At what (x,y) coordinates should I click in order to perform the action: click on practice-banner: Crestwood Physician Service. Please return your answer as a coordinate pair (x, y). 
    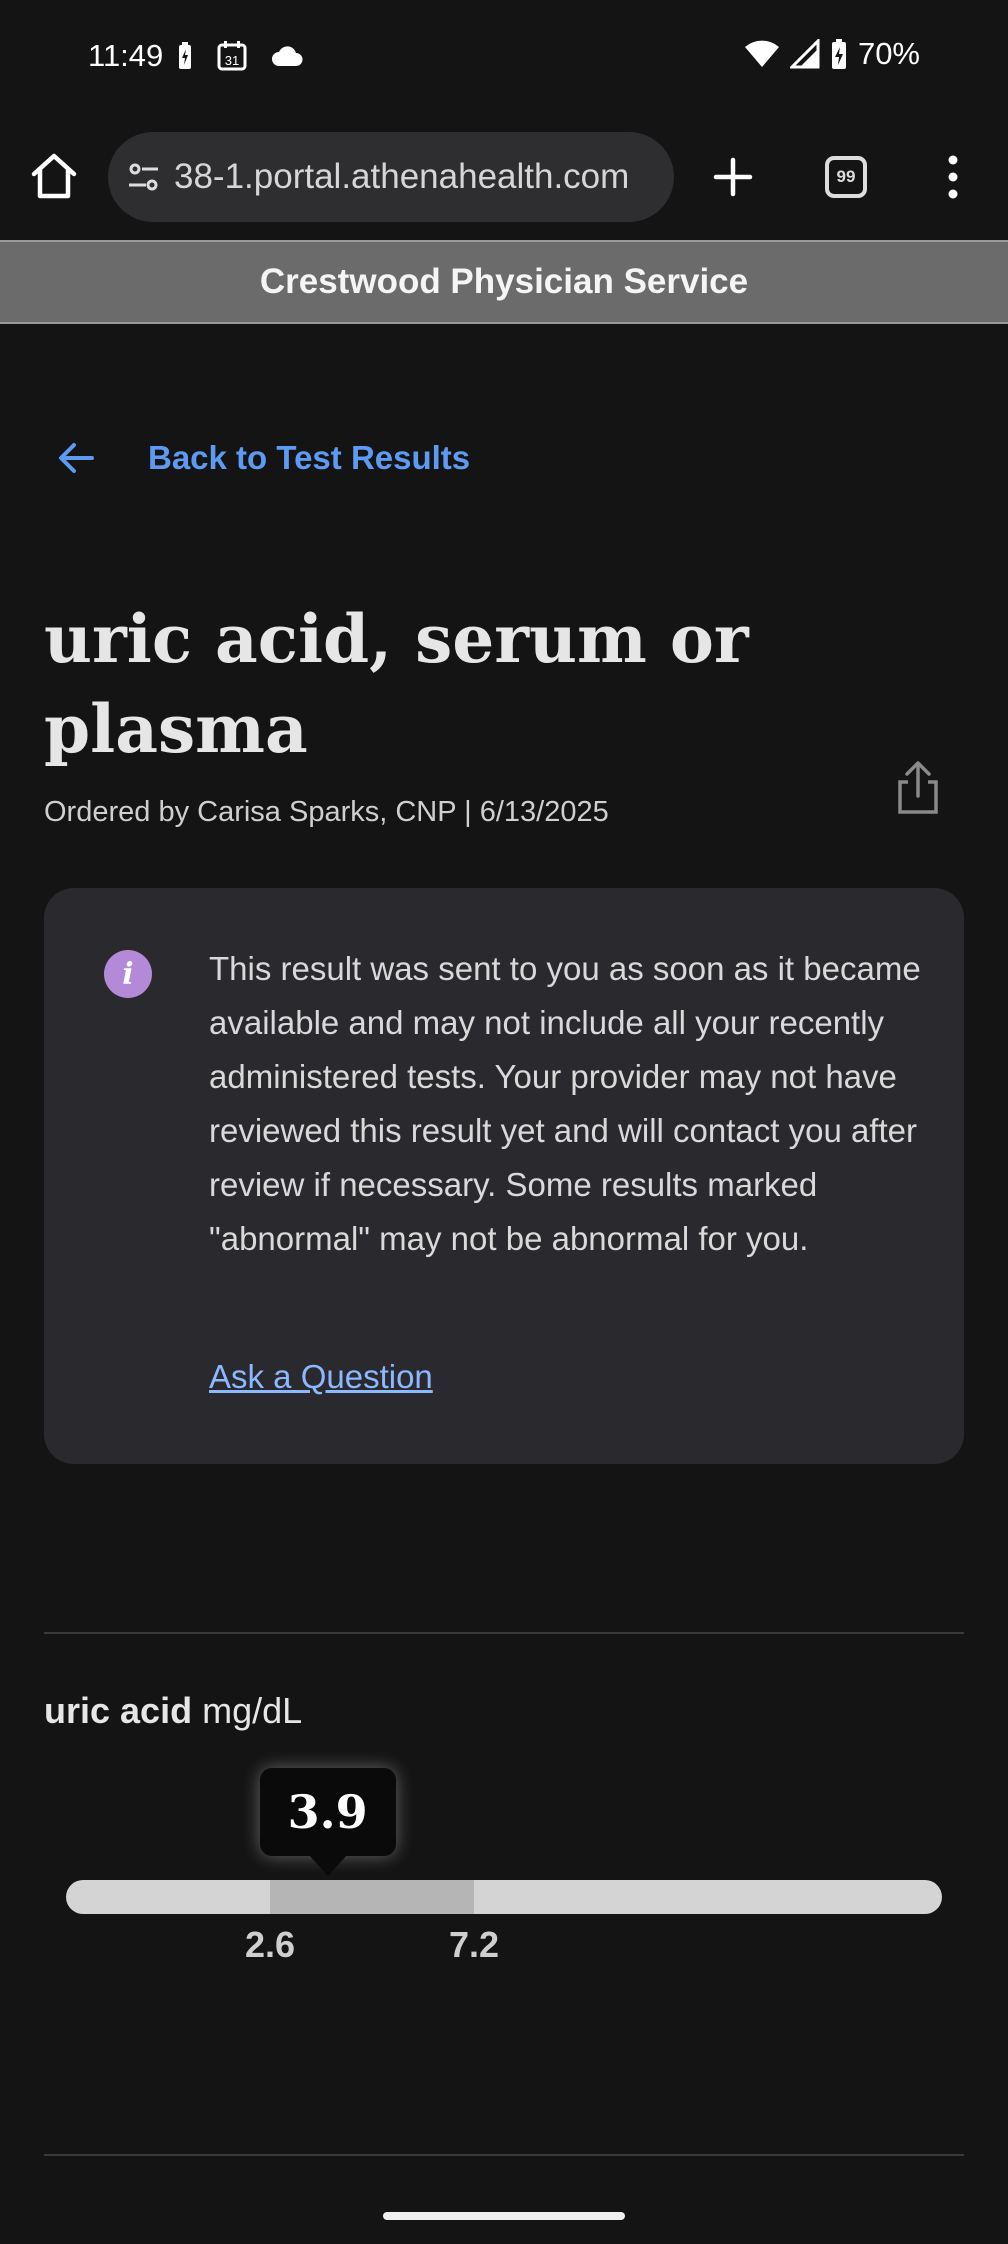
    Looking at the image, I should click on (504, 282).